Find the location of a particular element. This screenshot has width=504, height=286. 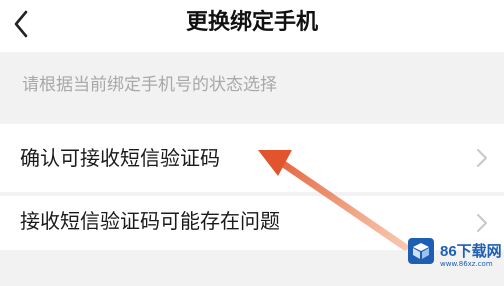

watermark: 86下载网 www.86xz.com is located at coordinates (451, 255).